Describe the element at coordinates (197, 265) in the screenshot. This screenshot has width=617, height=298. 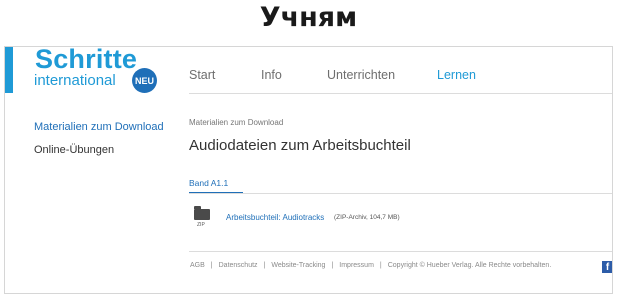
I see `footer-link-agb: AGB` at that location.